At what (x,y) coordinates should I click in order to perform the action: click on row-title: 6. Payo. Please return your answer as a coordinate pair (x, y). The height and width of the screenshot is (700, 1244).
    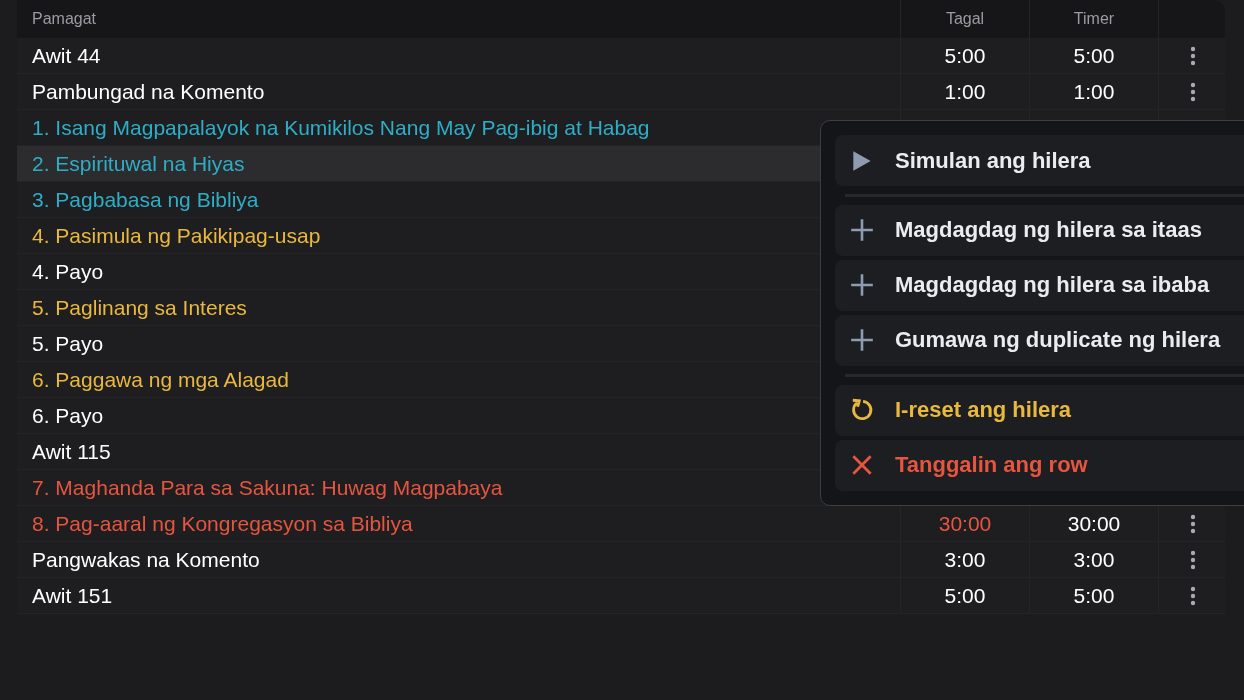
    Looking at the image, I should click on (68, 415).